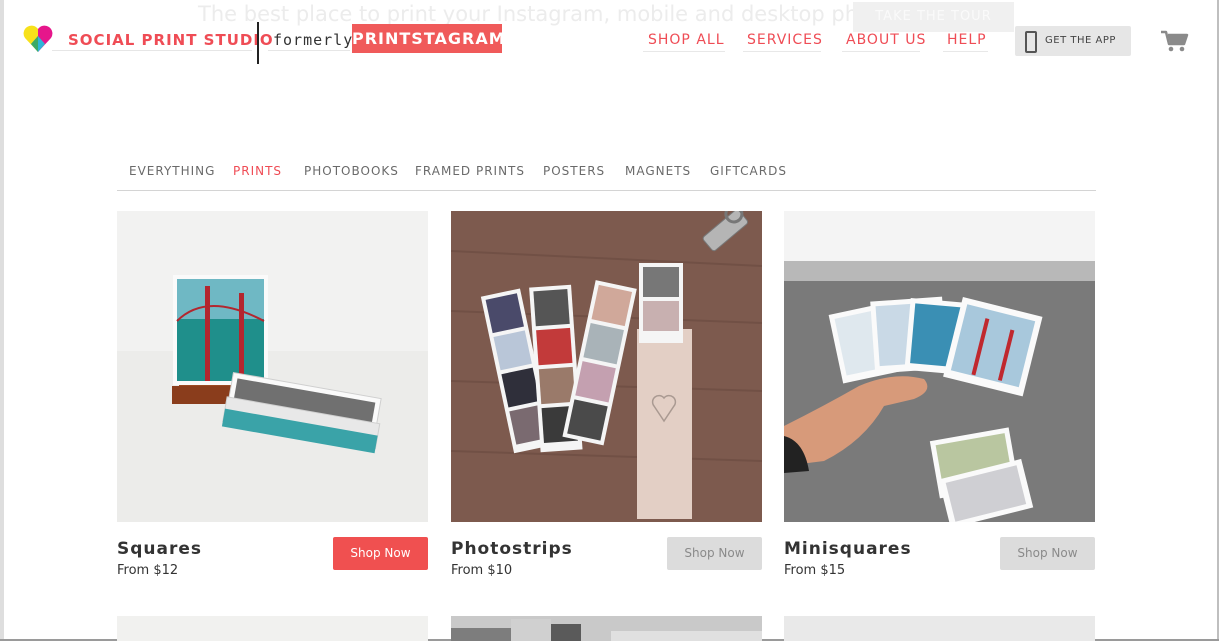 Image resolution: width=1219 pixels, height=641 pixels. What do you see at coordinates (309, 50) in the screenshot?
I see `formerly-underline` at bounding box center [309, 50].